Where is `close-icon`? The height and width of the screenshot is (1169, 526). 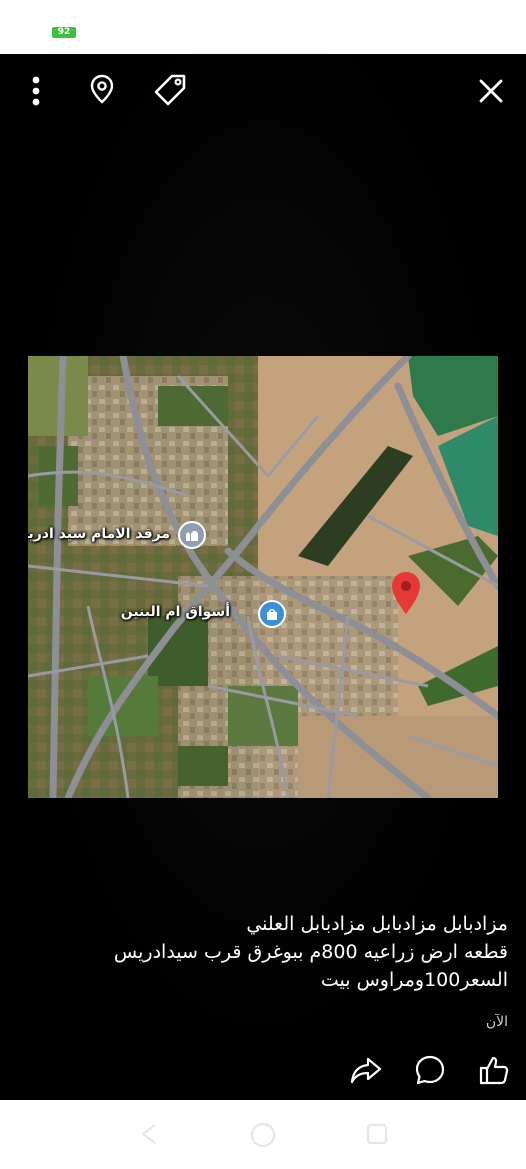 close-icon is located at coordinates (491, 91).